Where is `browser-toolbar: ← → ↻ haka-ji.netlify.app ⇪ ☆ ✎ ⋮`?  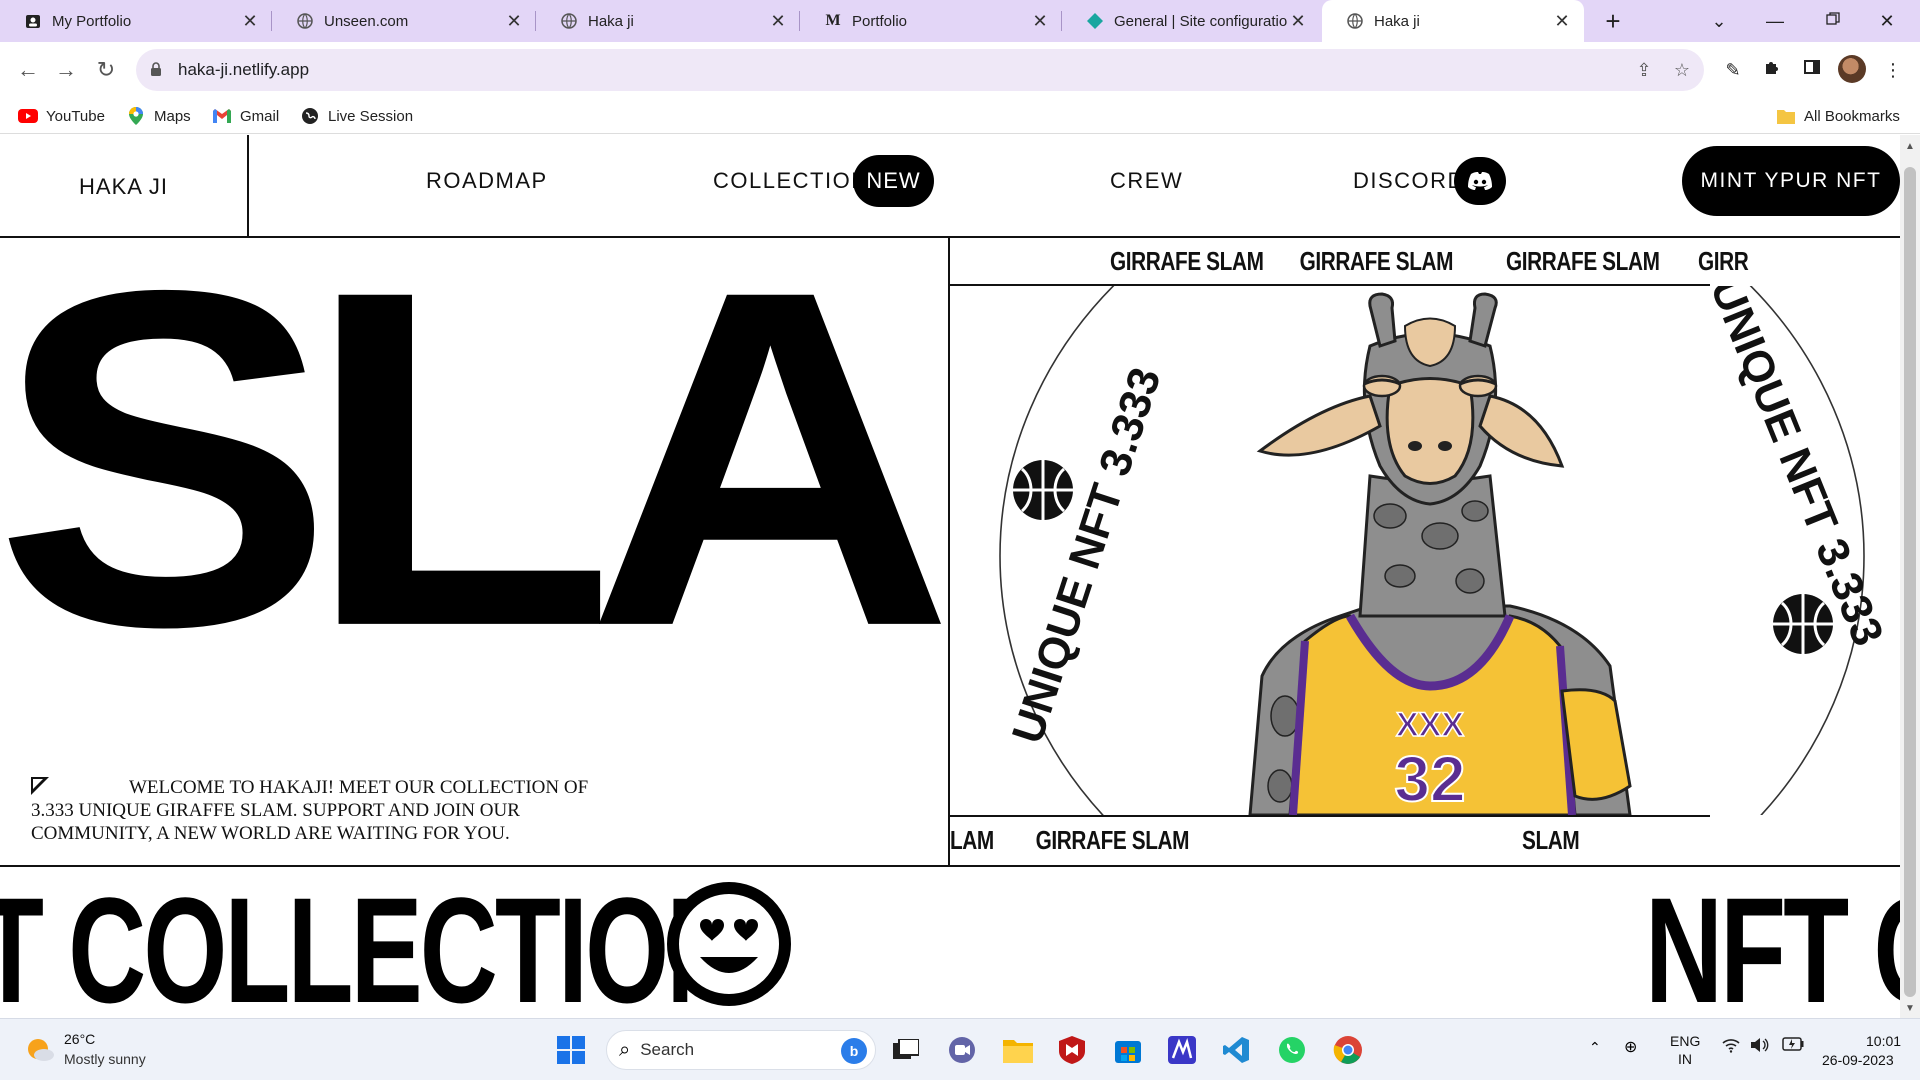
browser-toolbar: ← → ↻ haka-ji.netlify.app ⇪ ☆ ✎ ⋮ is located at coordinates (960, 70).